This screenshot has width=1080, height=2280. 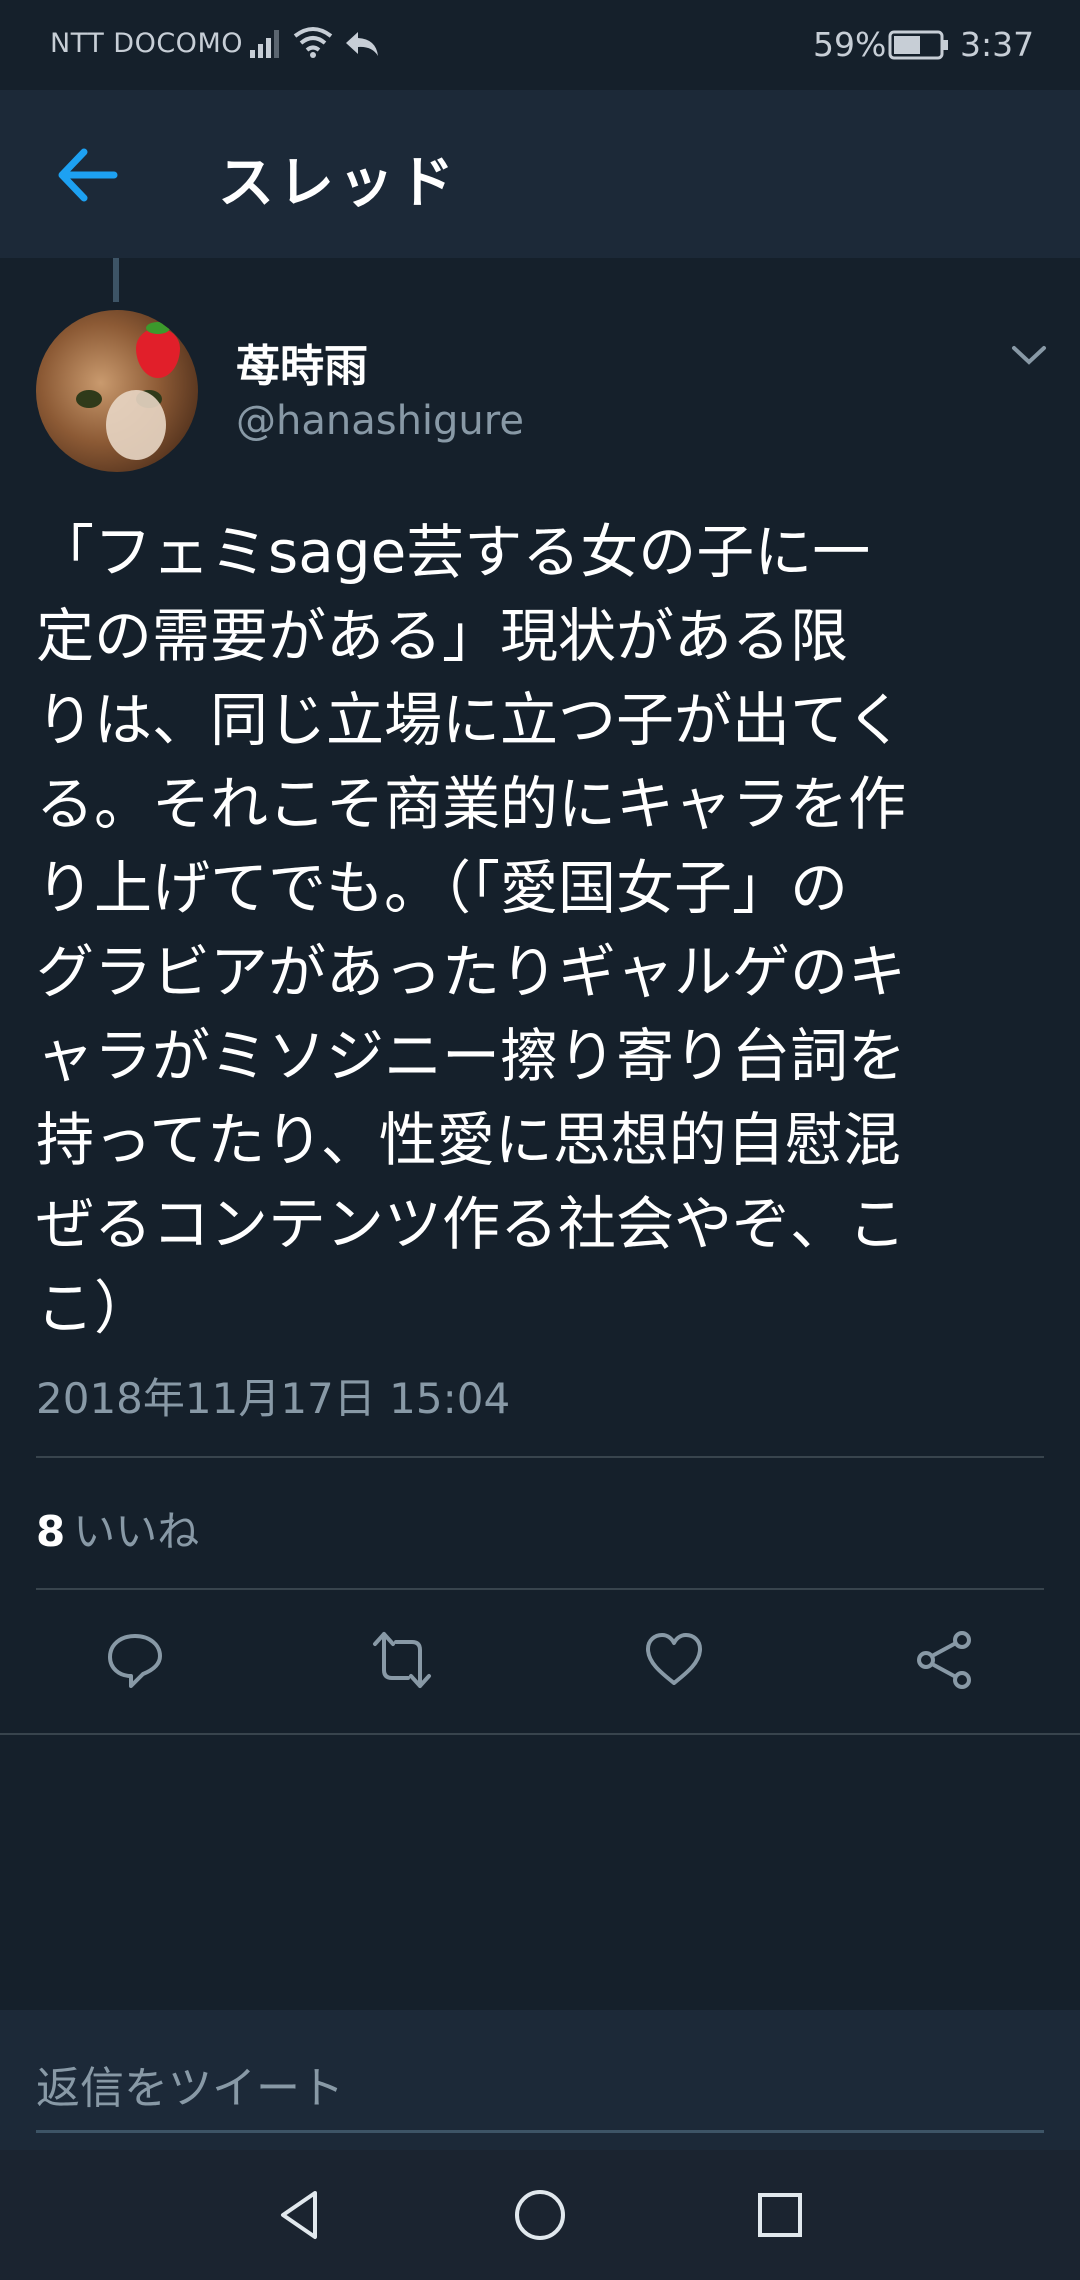 What do you see at coordinates (135, 1660) in the screenshot?
I see `reply-icon` at bounding box center [135, 1660].